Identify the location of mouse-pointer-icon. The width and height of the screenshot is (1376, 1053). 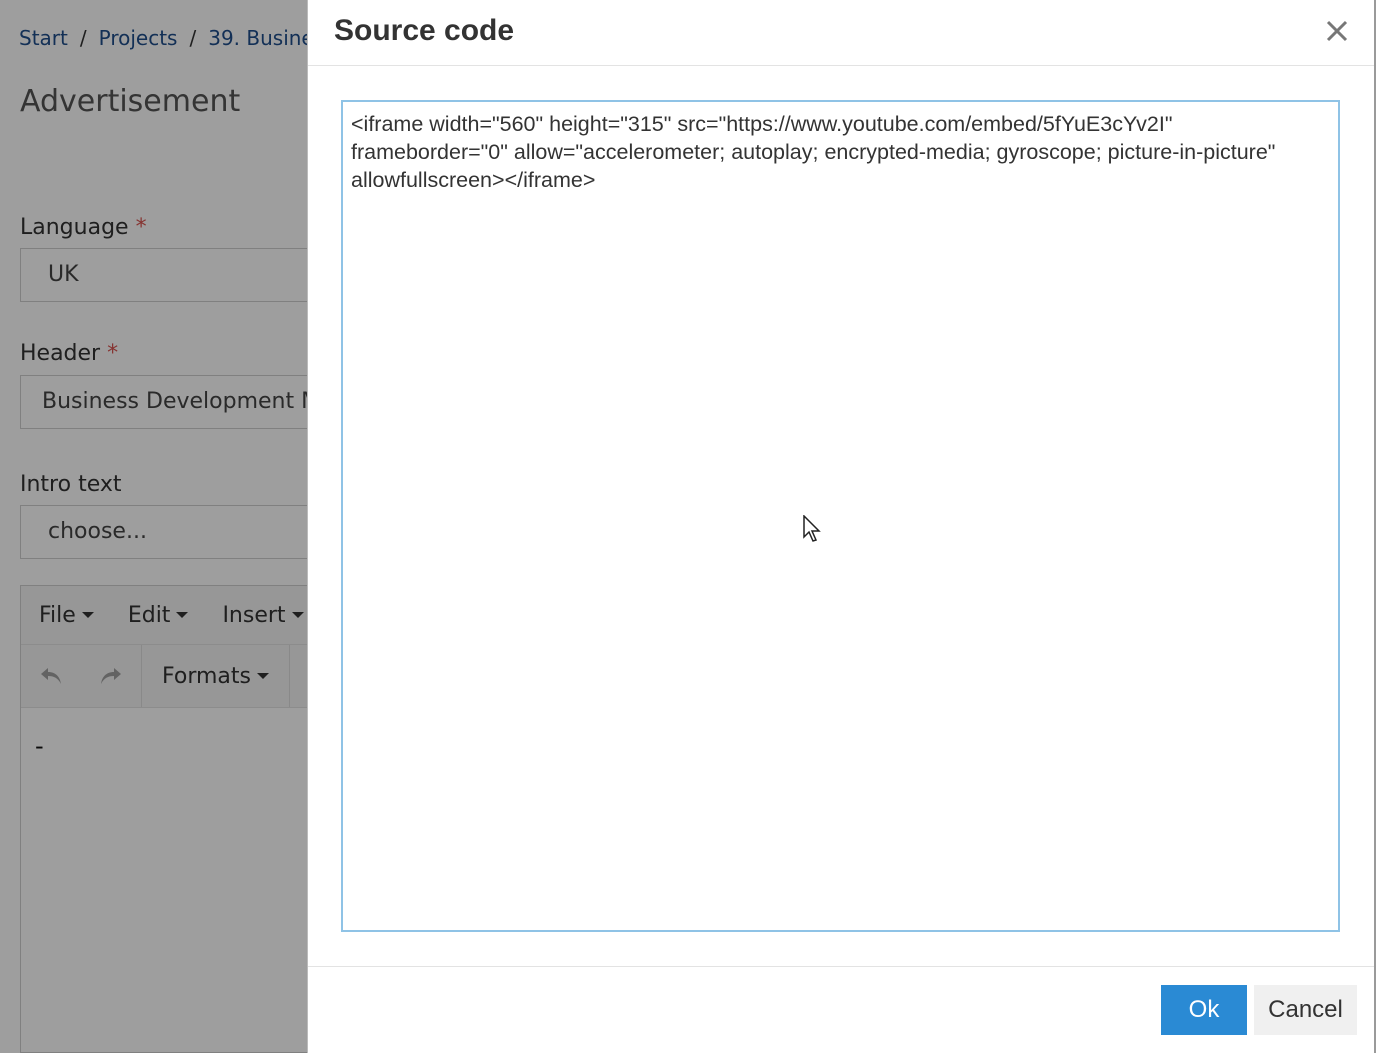
(812, 528).